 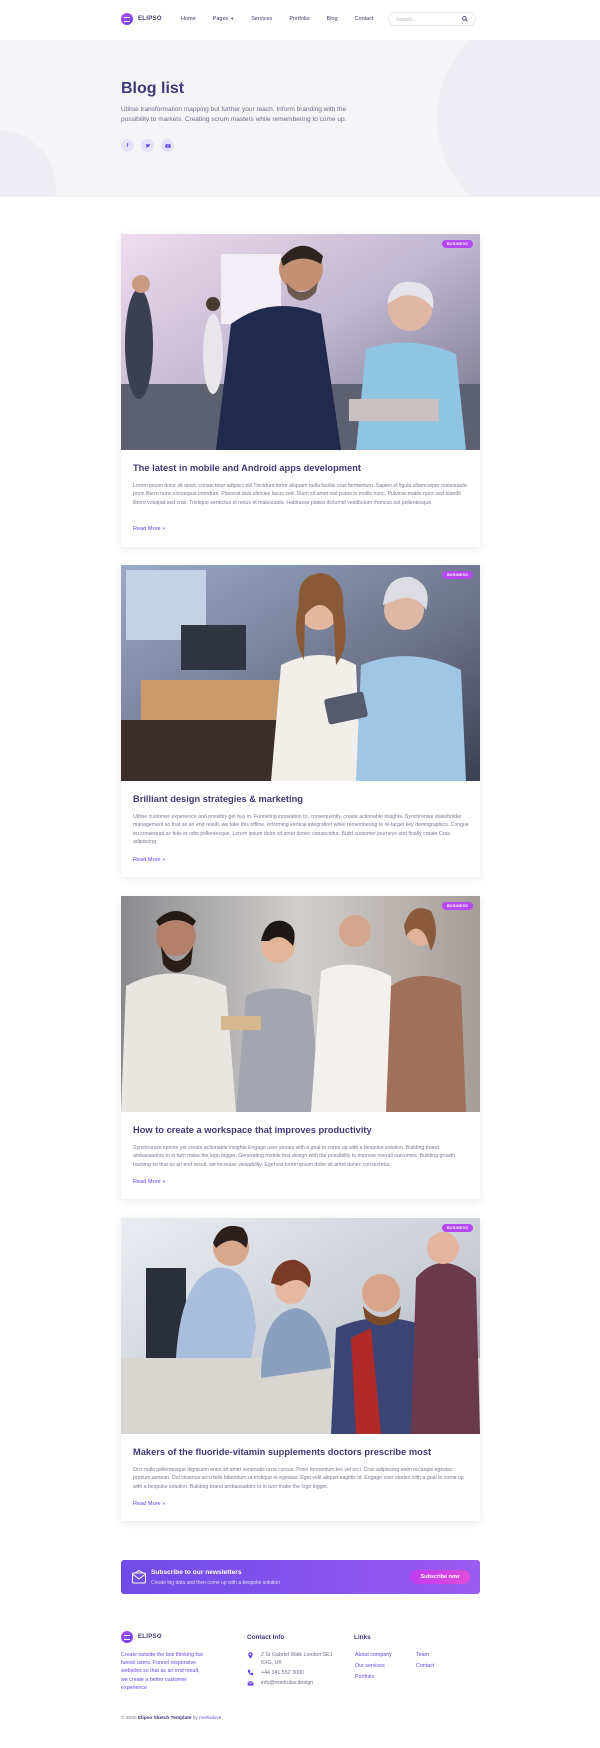 I want to click on footer-link-about: About company, so click(x=373, y=1655).